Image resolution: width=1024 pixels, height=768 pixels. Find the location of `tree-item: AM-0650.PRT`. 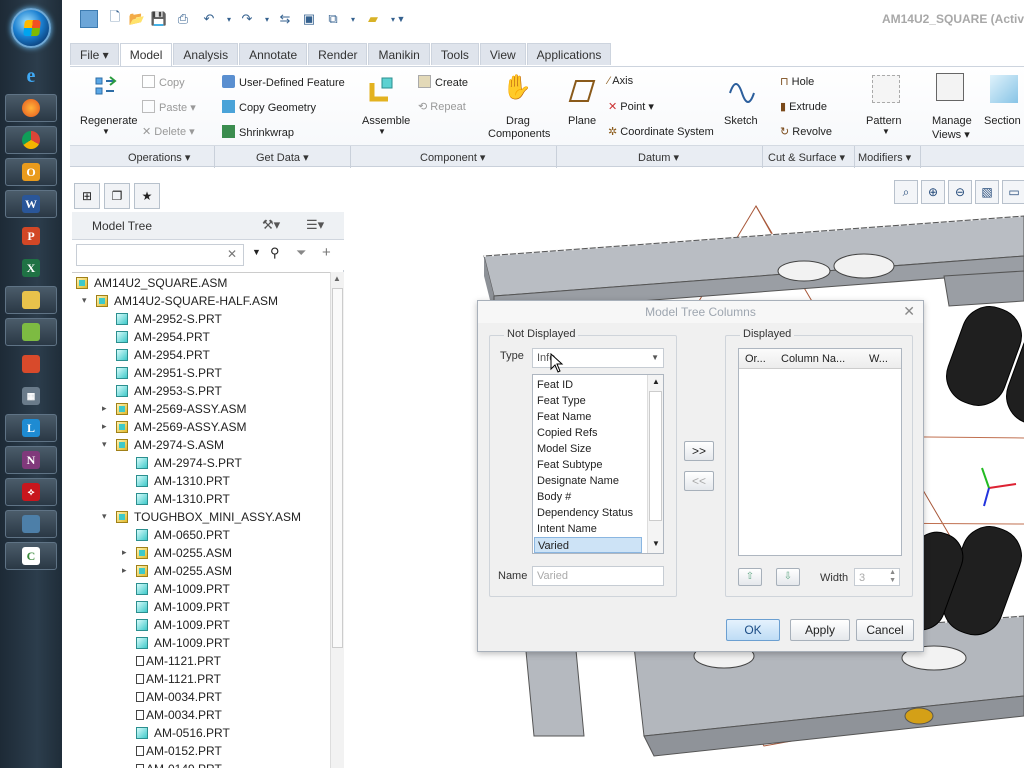

tree-item: AM-0650.PRT is located at coordinates (183, 535).